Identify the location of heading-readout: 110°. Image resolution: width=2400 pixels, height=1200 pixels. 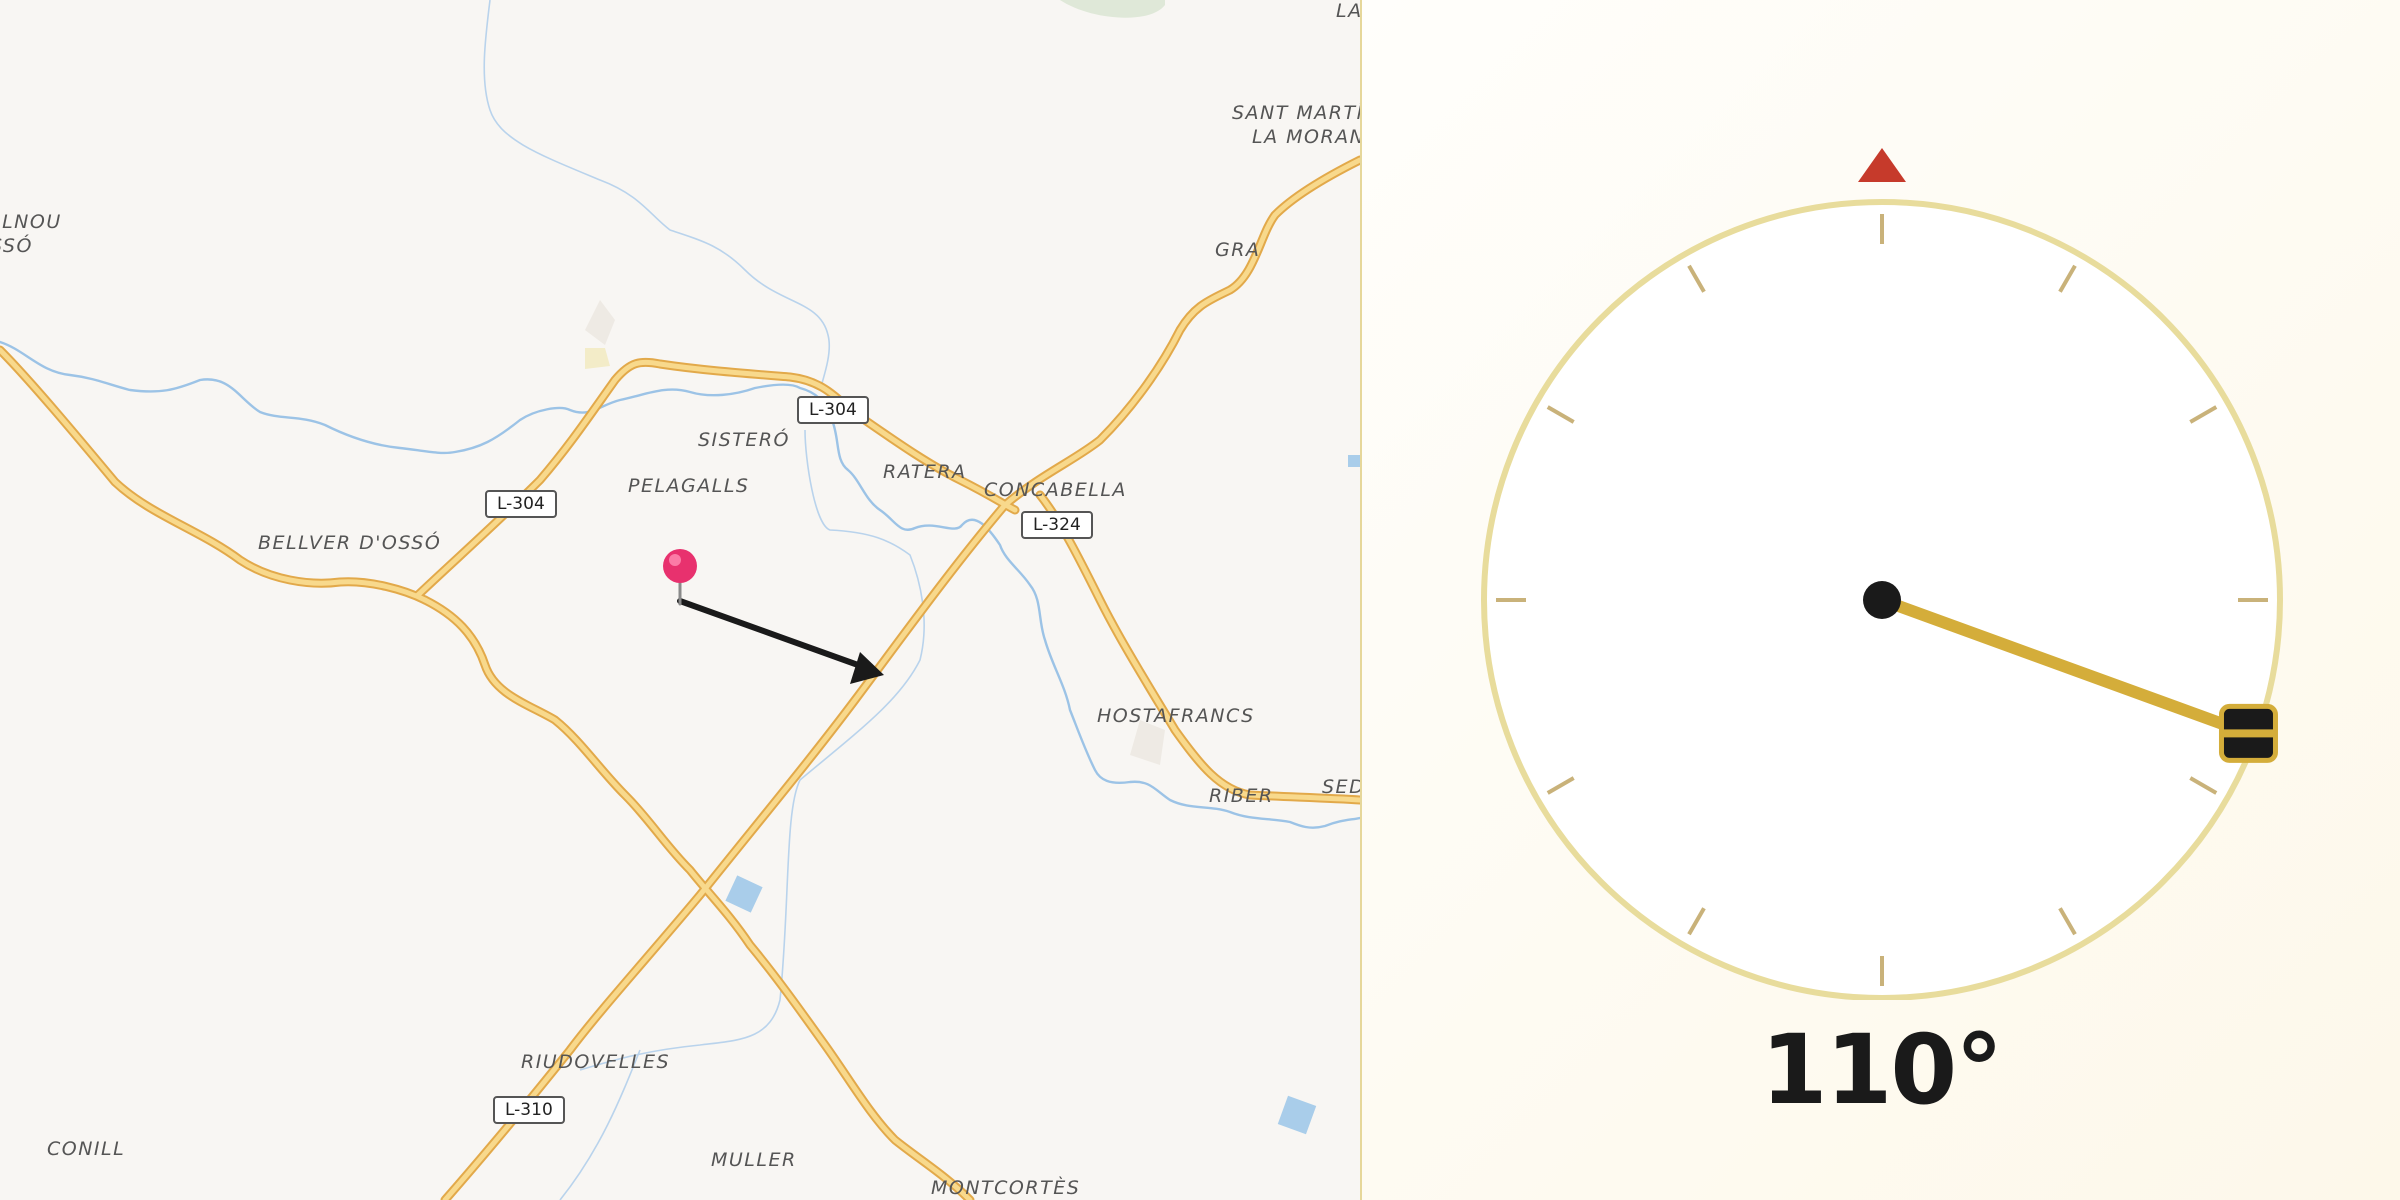
(1881, 1070).